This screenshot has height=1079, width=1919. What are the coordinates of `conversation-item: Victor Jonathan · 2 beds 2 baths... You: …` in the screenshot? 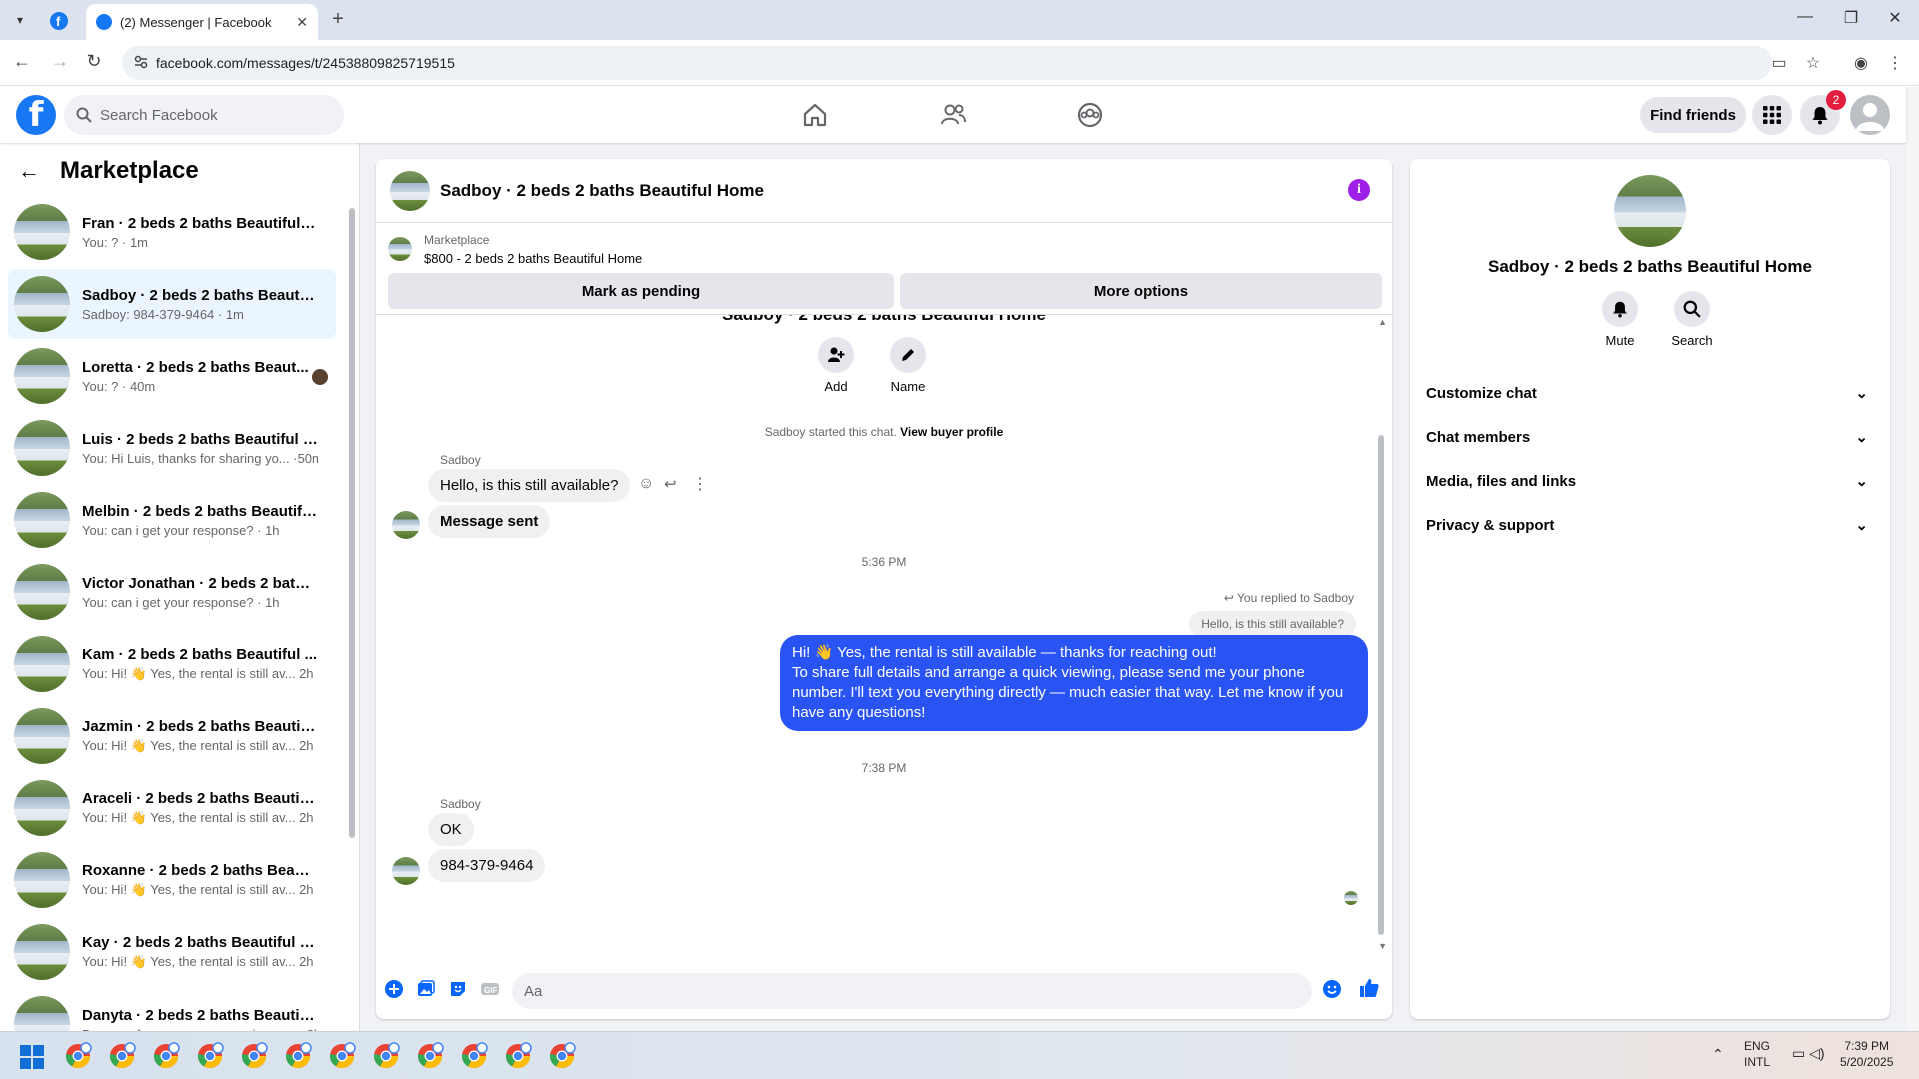 It's located at (172, 592).